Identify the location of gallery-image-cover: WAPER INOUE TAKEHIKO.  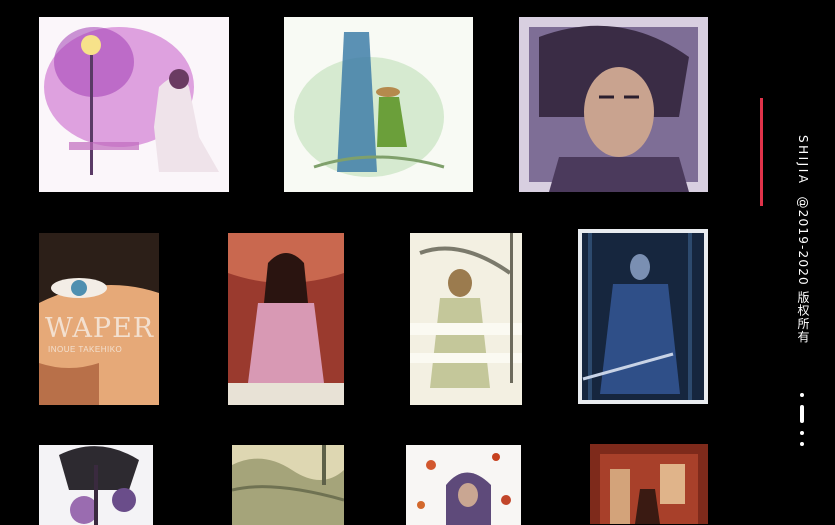
(99, 319).